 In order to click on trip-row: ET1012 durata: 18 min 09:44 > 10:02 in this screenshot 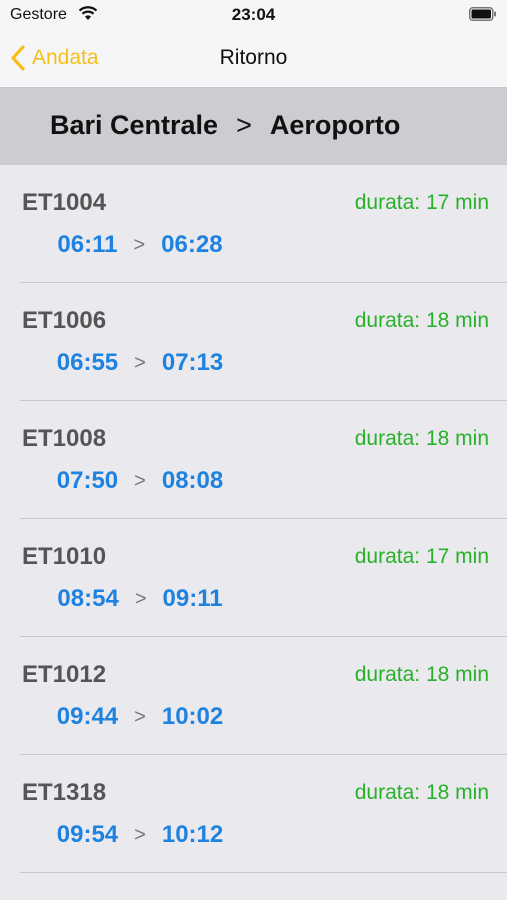, I will do `click(253, 696)`.